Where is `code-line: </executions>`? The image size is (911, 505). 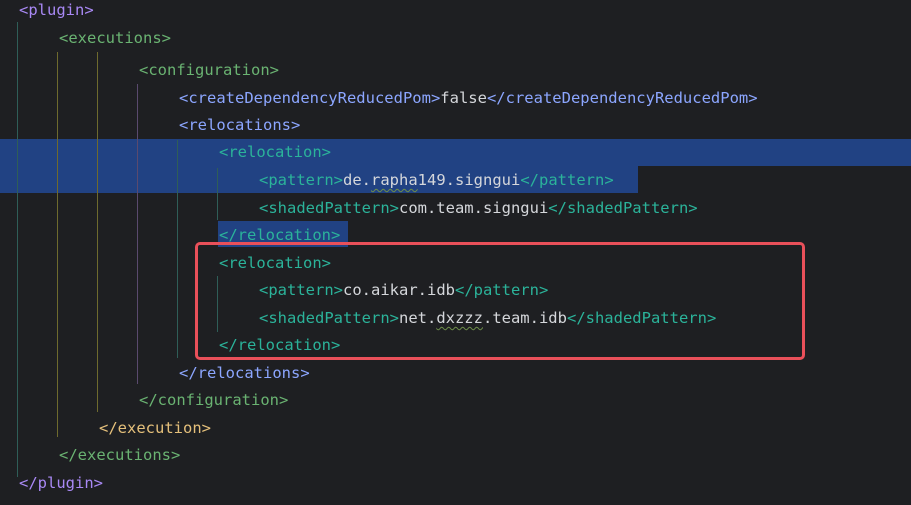
code-line: </executions> is located at coordinates (119, 455).